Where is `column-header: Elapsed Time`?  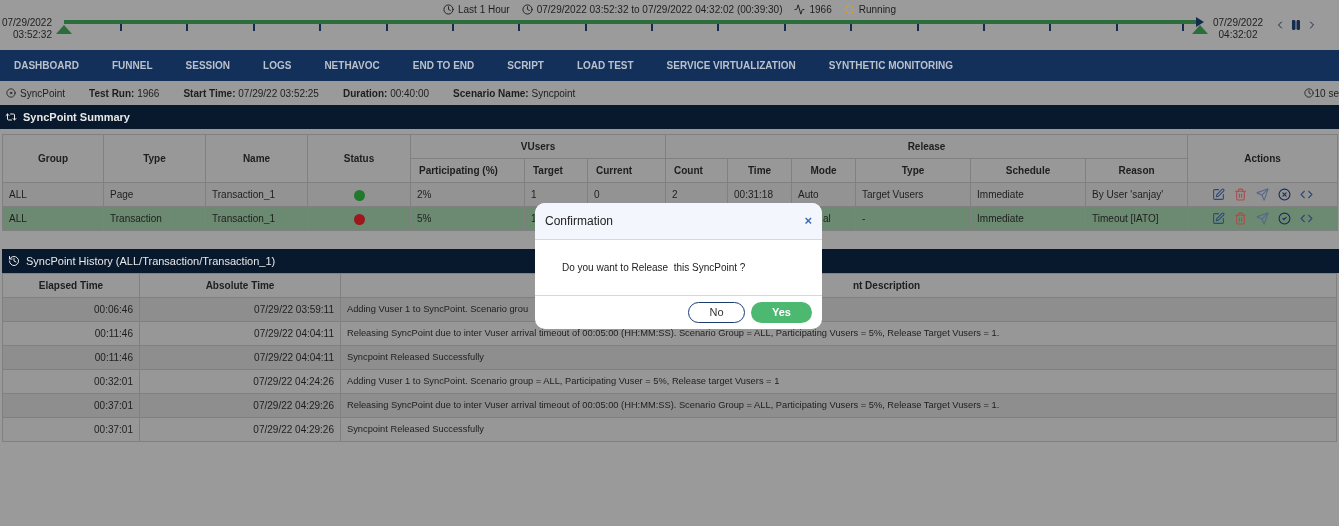 column-header: Elapsed Time is located at coordinates (71, 285).